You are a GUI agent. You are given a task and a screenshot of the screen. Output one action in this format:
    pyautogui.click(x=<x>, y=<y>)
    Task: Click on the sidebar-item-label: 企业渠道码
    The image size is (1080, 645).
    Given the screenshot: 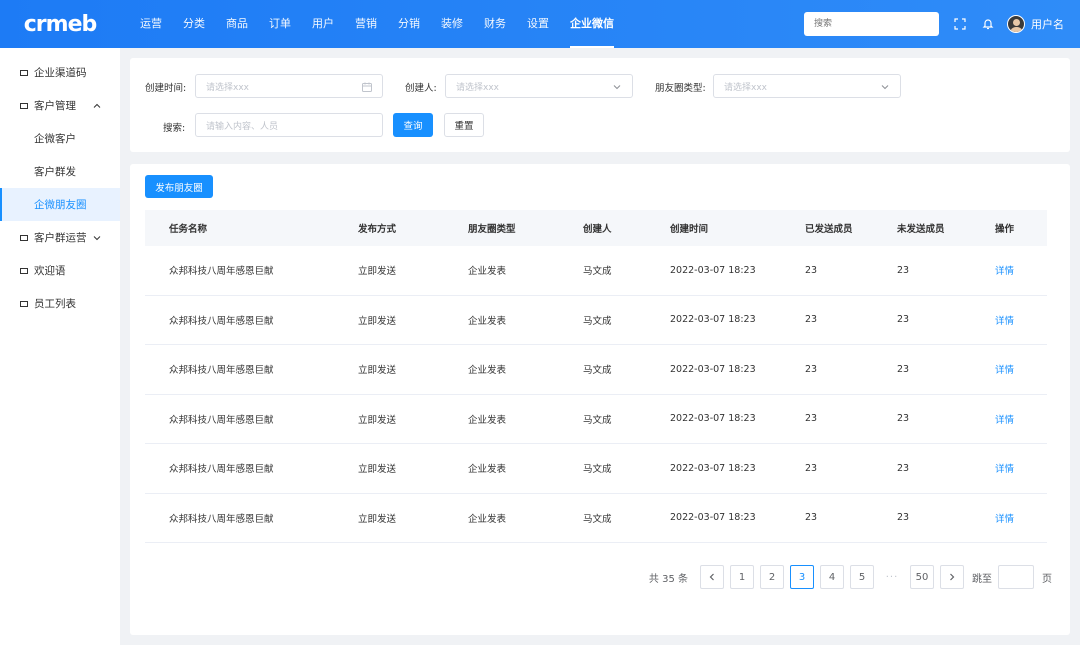 What is the action you would take?
    pyautogui.click(x=60, y=73)
    